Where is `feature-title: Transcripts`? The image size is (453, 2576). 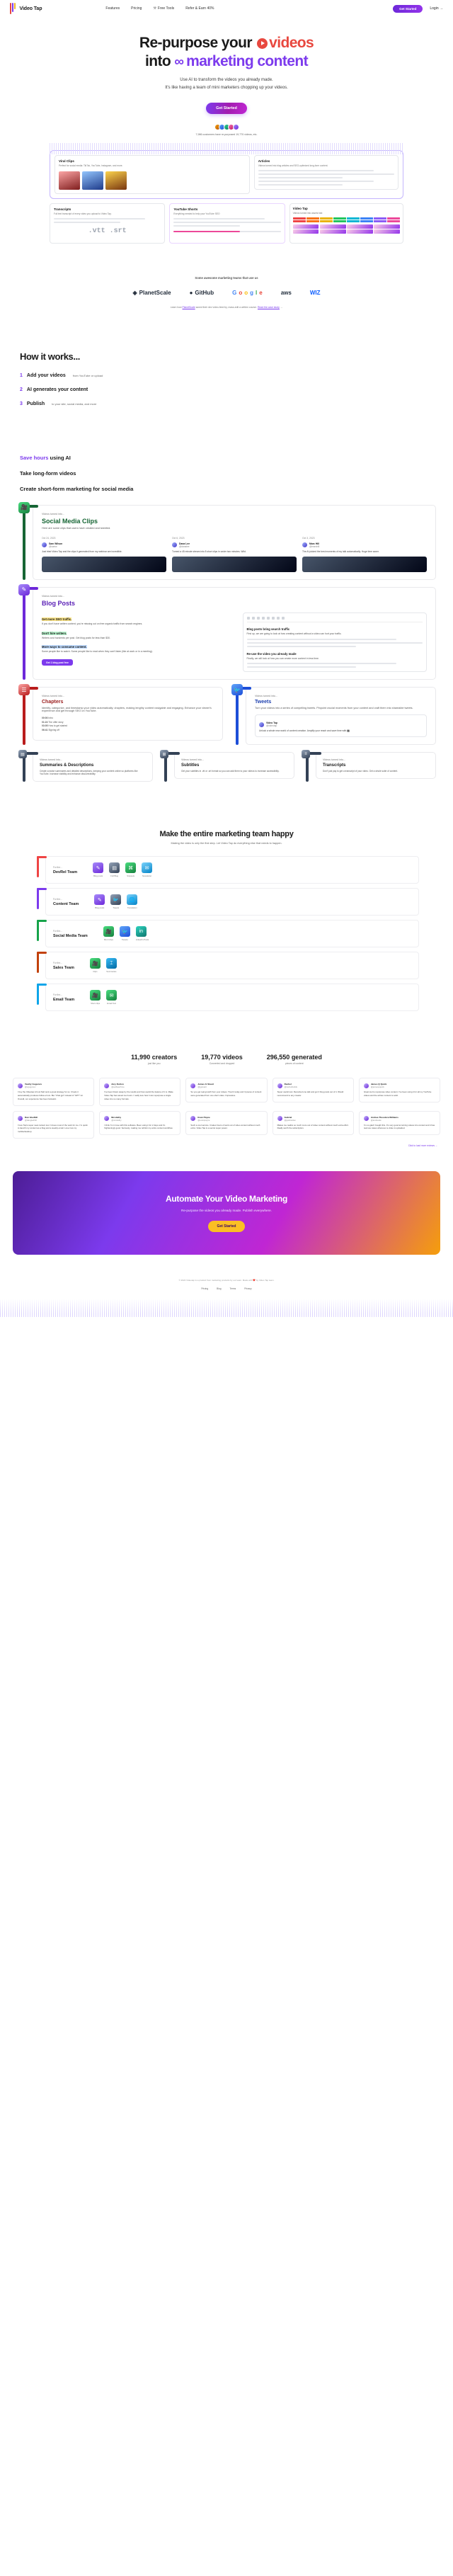
feature-title: Transcripts is located at coordinates (334, 766).